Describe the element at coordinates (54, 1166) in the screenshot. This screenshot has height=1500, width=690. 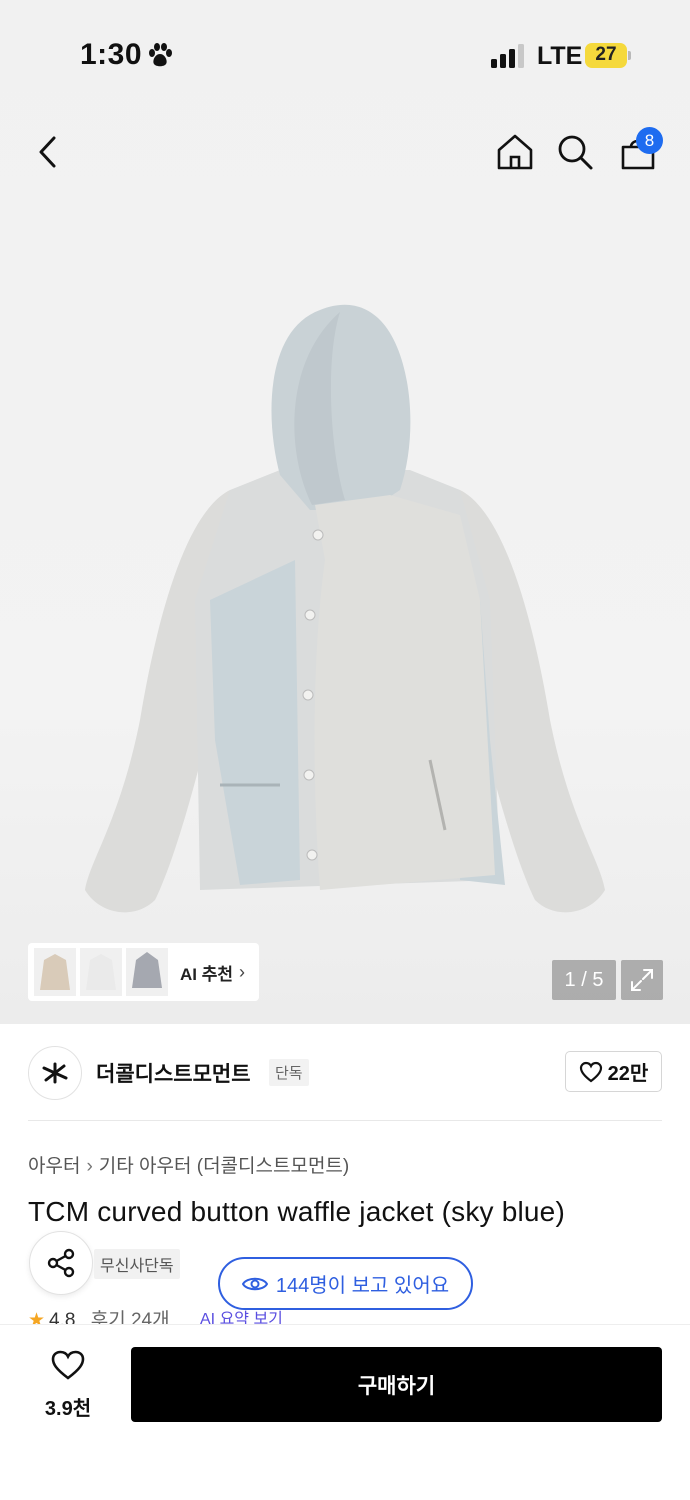
I see `breadcrumb-item: 아우터` at that location.